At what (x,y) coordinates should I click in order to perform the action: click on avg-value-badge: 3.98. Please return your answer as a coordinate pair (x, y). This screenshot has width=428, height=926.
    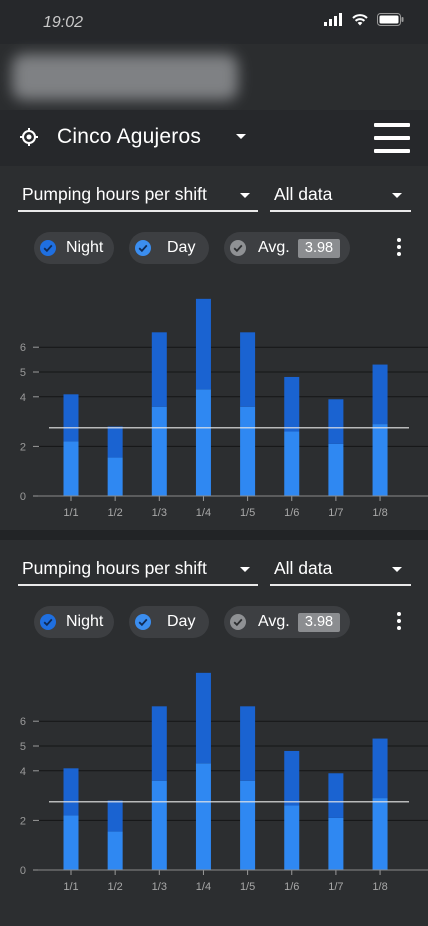
    Looking at the image, I should click on (319, 248).